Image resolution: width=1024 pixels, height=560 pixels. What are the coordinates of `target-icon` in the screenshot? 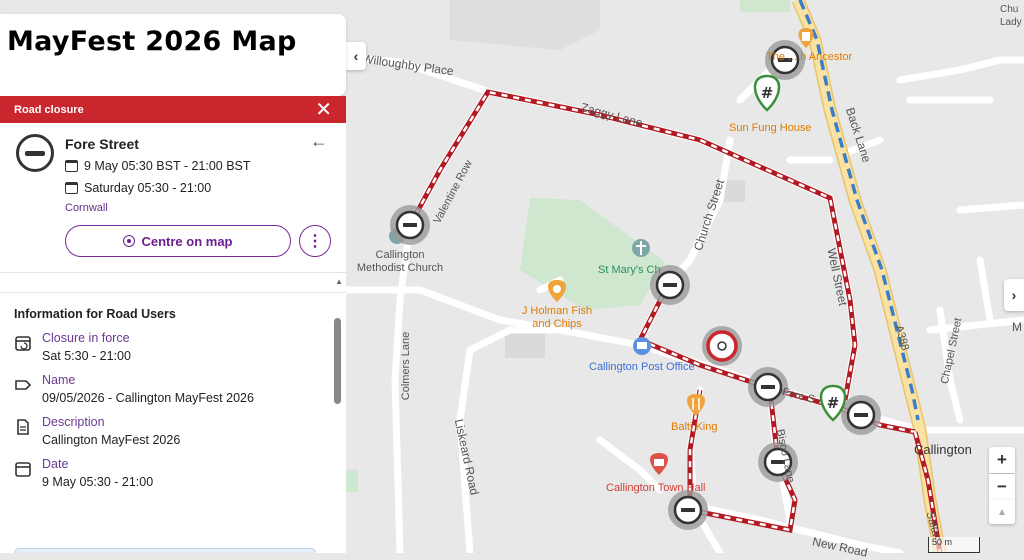 It's located at (129, 241).